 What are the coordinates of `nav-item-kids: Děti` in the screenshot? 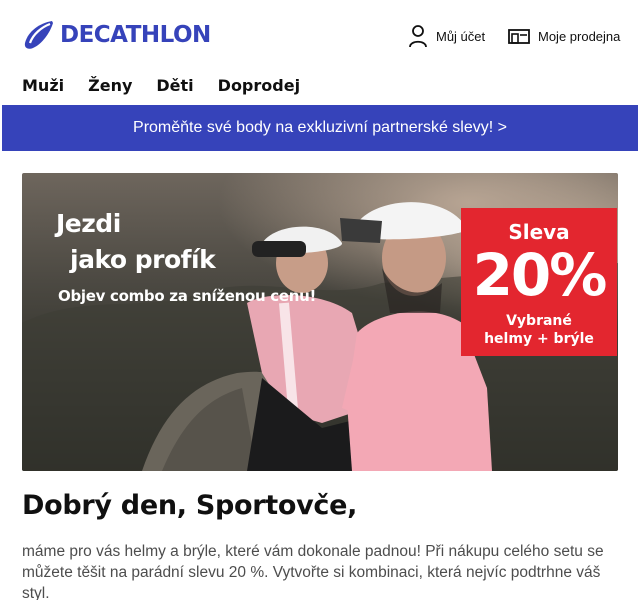 It's located at (174, 85).